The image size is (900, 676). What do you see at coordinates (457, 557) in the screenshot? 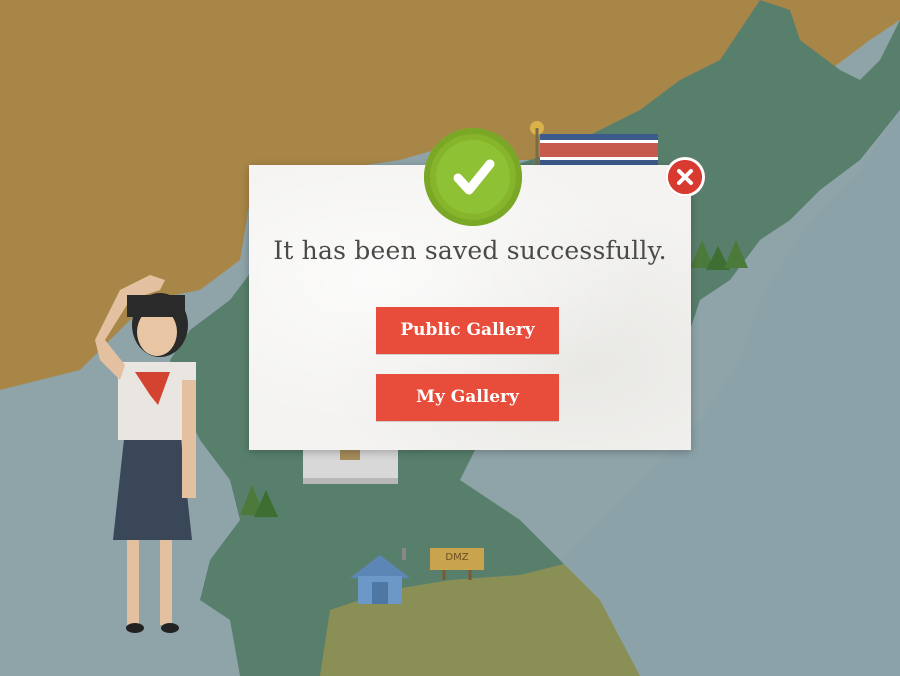
I see `dmz-sign-label: DMZ` at bounding box center [457, 557].